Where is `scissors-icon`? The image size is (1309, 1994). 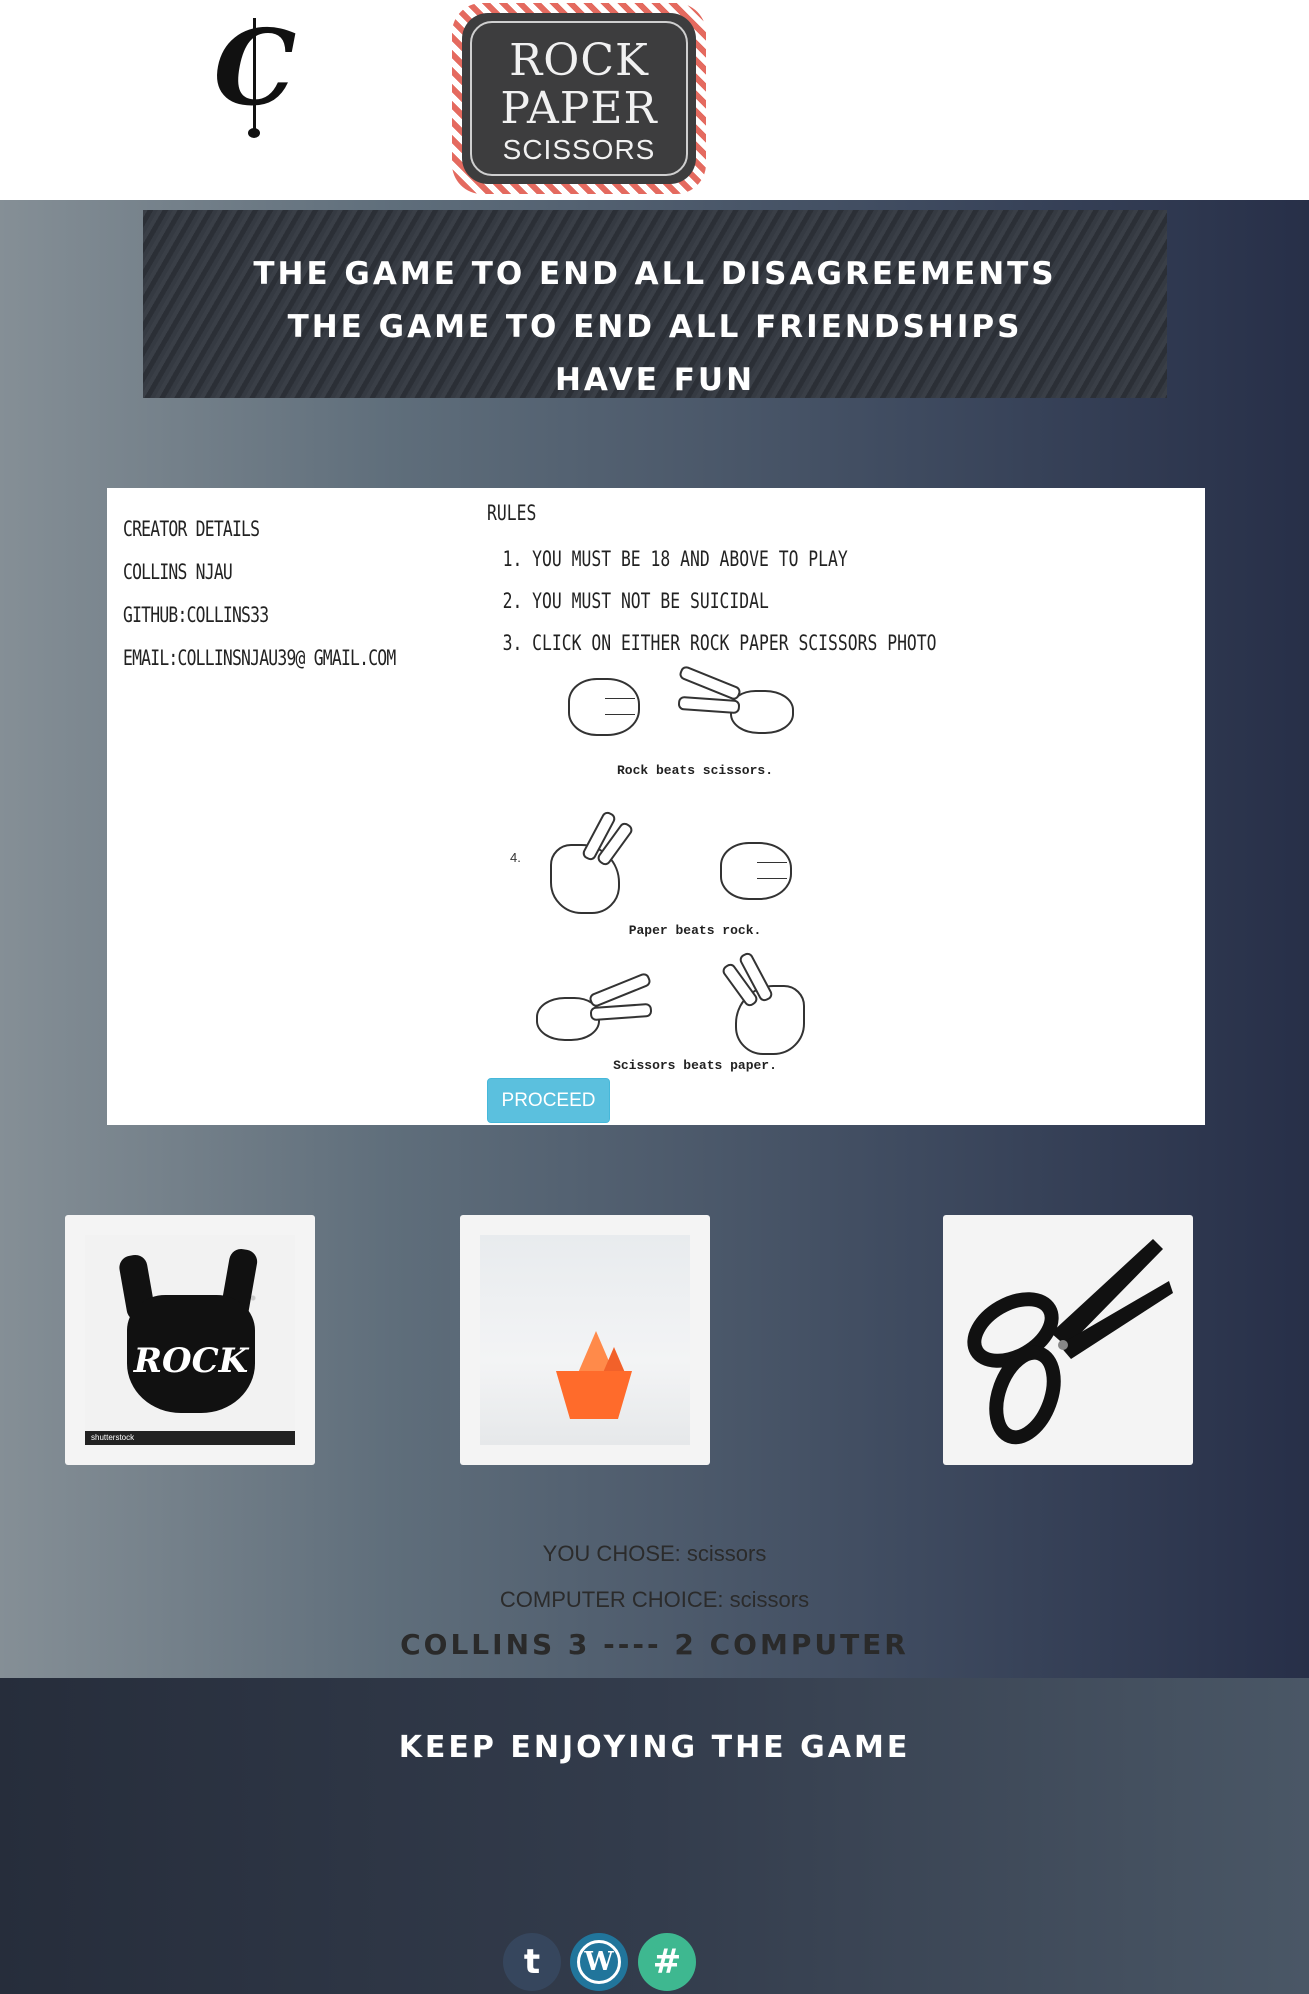
scissors-icon is located at coordinates (1070, 1342).